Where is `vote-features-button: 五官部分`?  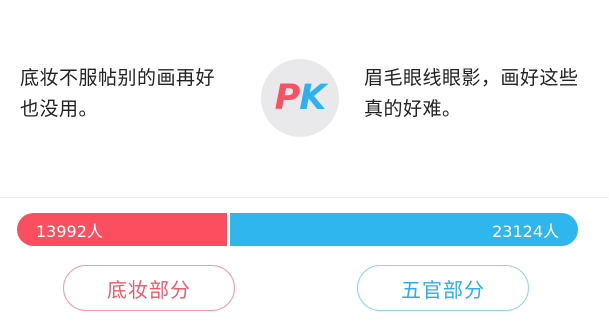
vote-features-button: 五官部分 is located at coordinates (443, 288).